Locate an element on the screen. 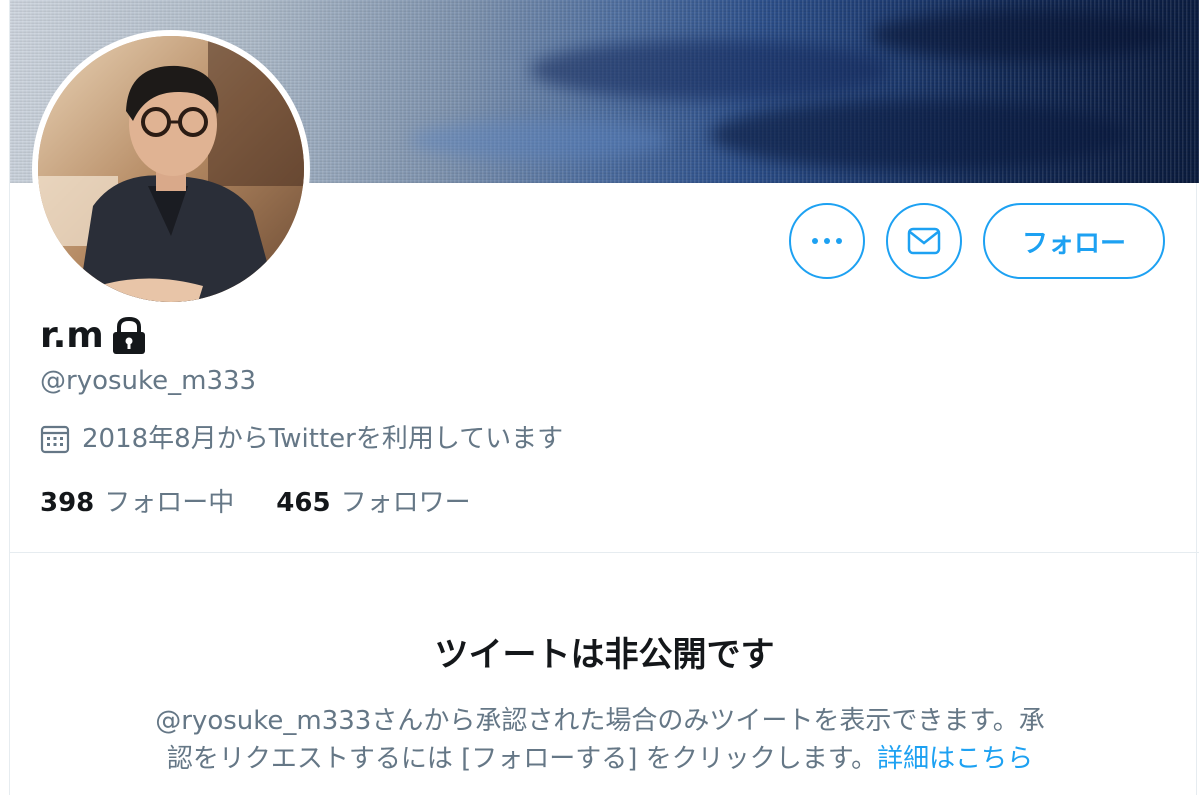 Image resolution: width=1199 pixels, height=795 pixels. more-horizontal-icon is located at coordinates (827, 241).